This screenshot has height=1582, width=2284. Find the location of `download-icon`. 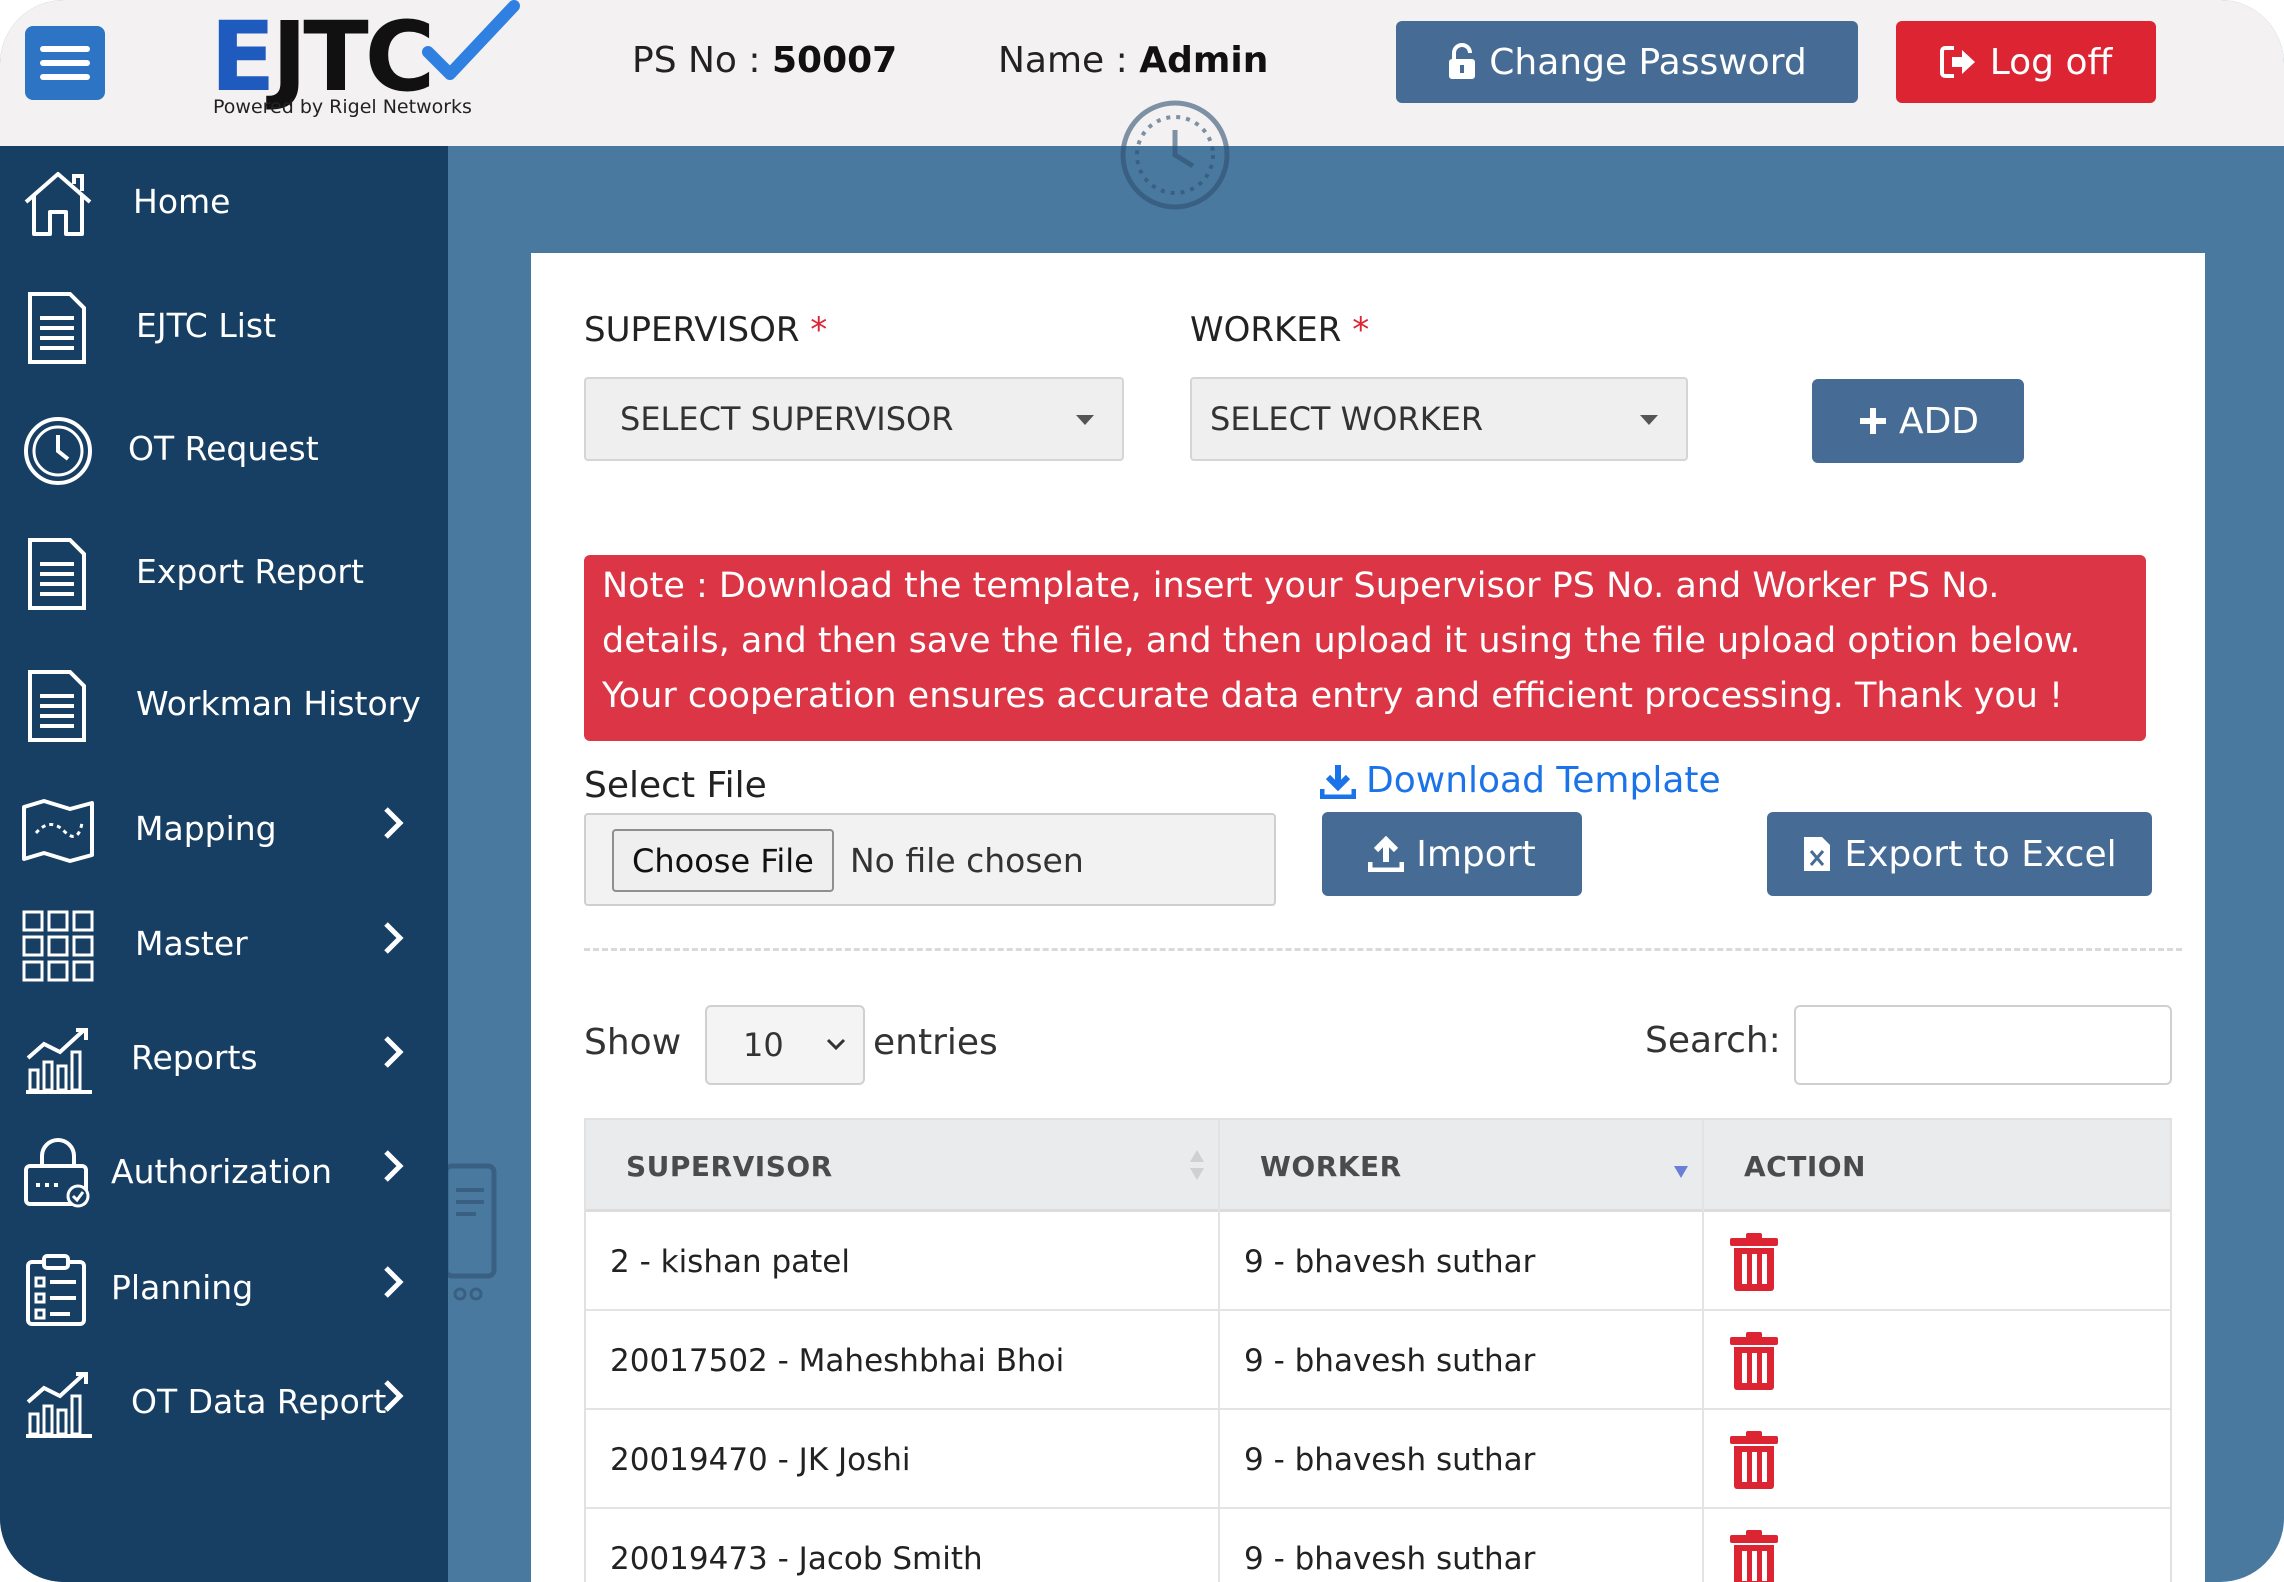

download-icon is located at coordinates (1338, 781).